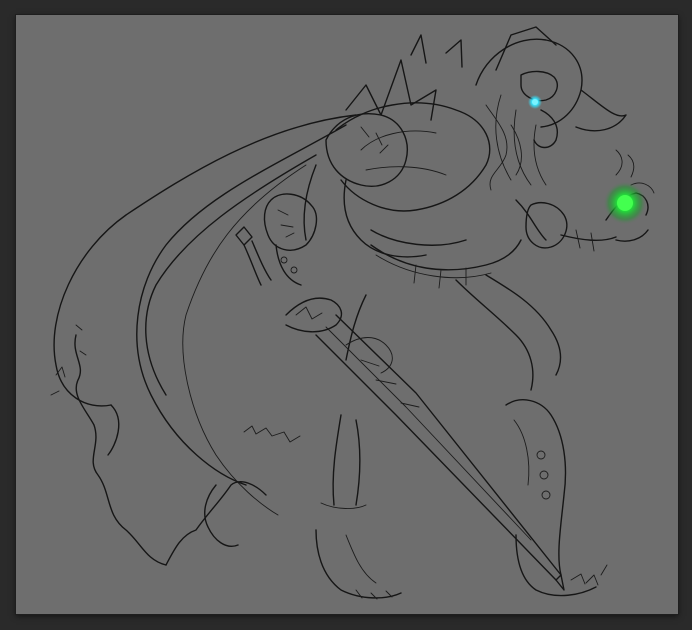 This screenshot has height=630, width=692. I want to click on helmet-lines, so click(551, 108).